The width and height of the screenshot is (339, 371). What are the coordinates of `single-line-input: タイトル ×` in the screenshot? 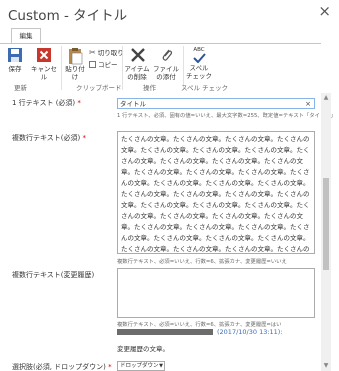 It's located at (216, 103).